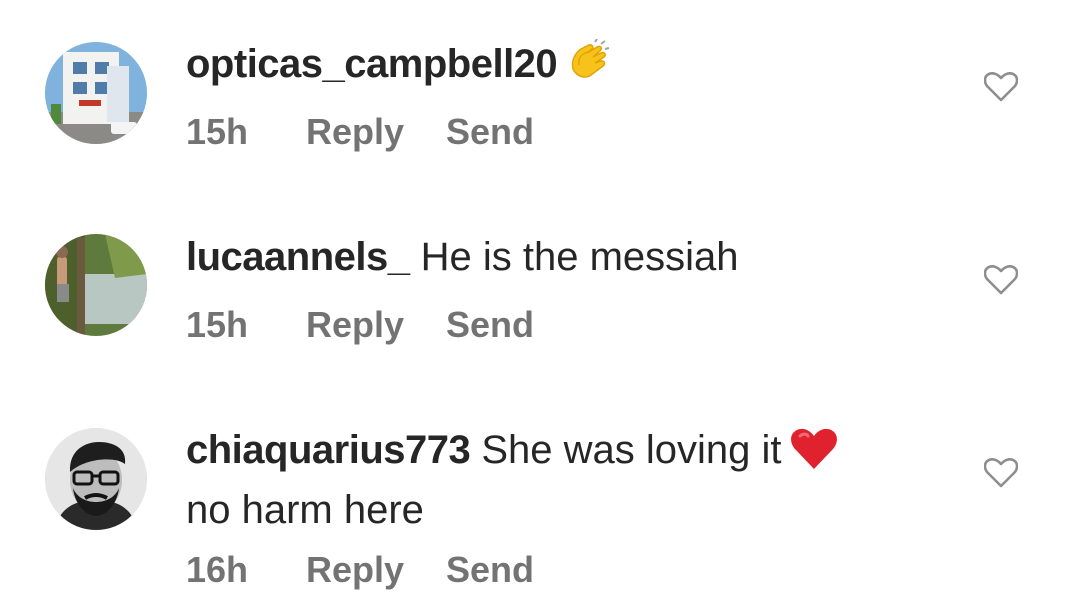 The height and width of the screenshot is (609, 1080). Describe the element at coordinates (328, 450) in the screenshot. I see `username-link: chiaquarius773` at that location.